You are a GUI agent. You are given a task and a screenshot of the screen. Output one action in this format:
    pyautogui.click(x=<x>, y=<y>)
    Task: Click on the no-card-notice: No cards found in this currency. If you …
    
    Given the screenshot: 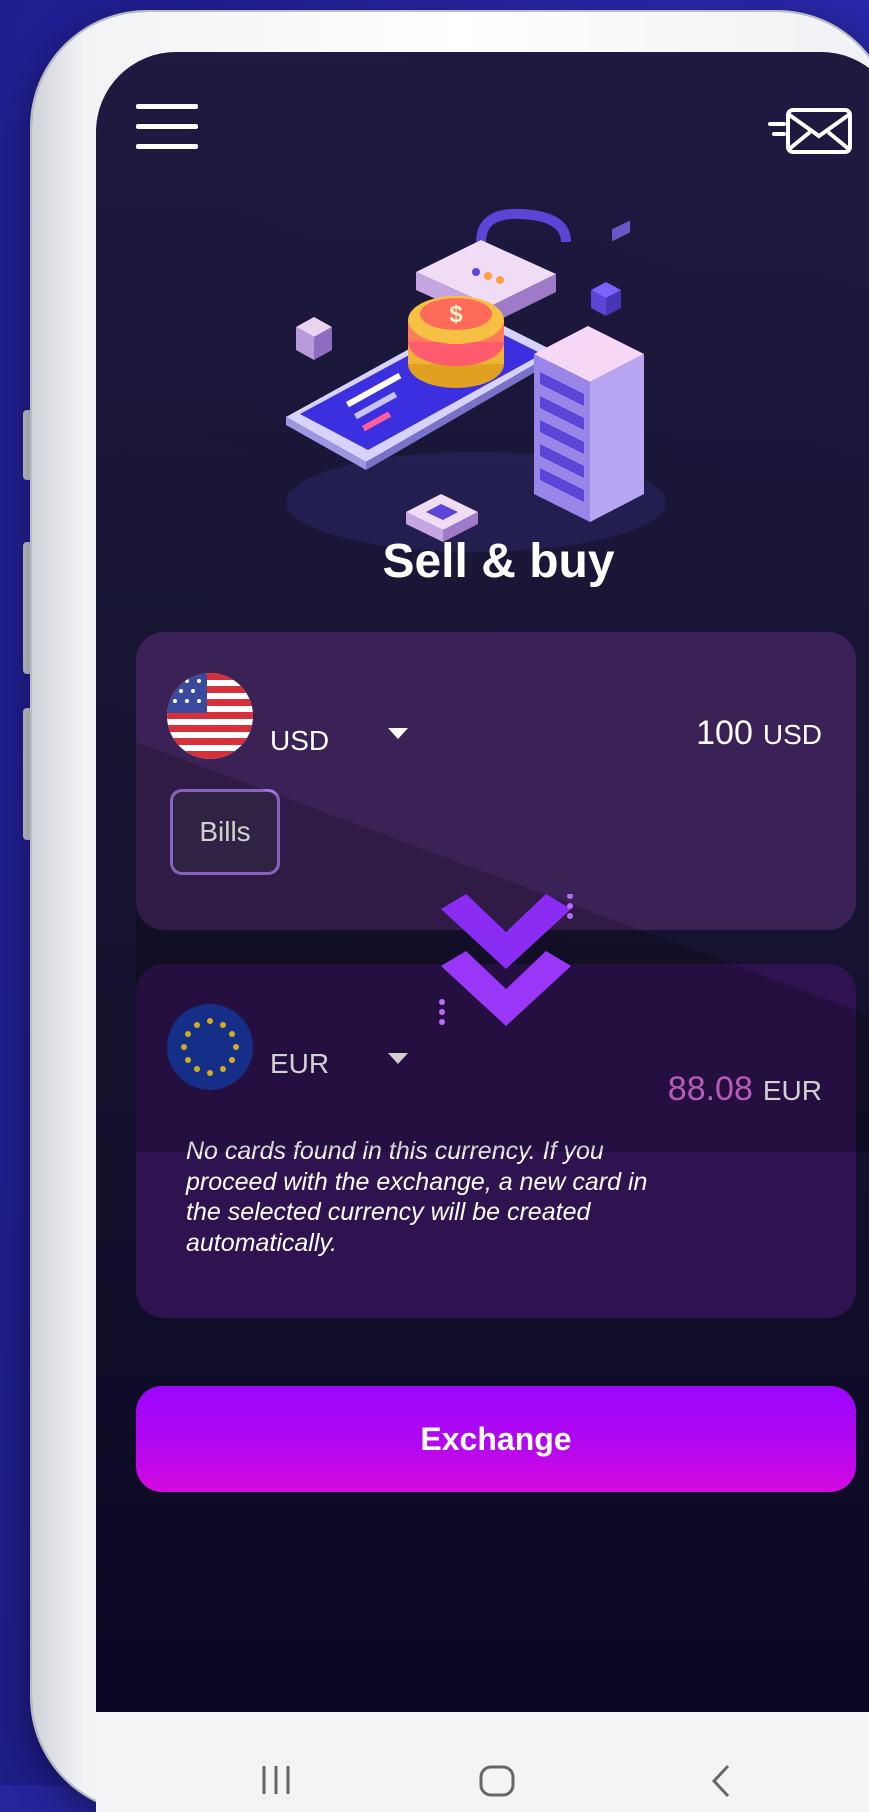 What is the action you would take?
    pyautogui.click(x=417, y=1197)
    